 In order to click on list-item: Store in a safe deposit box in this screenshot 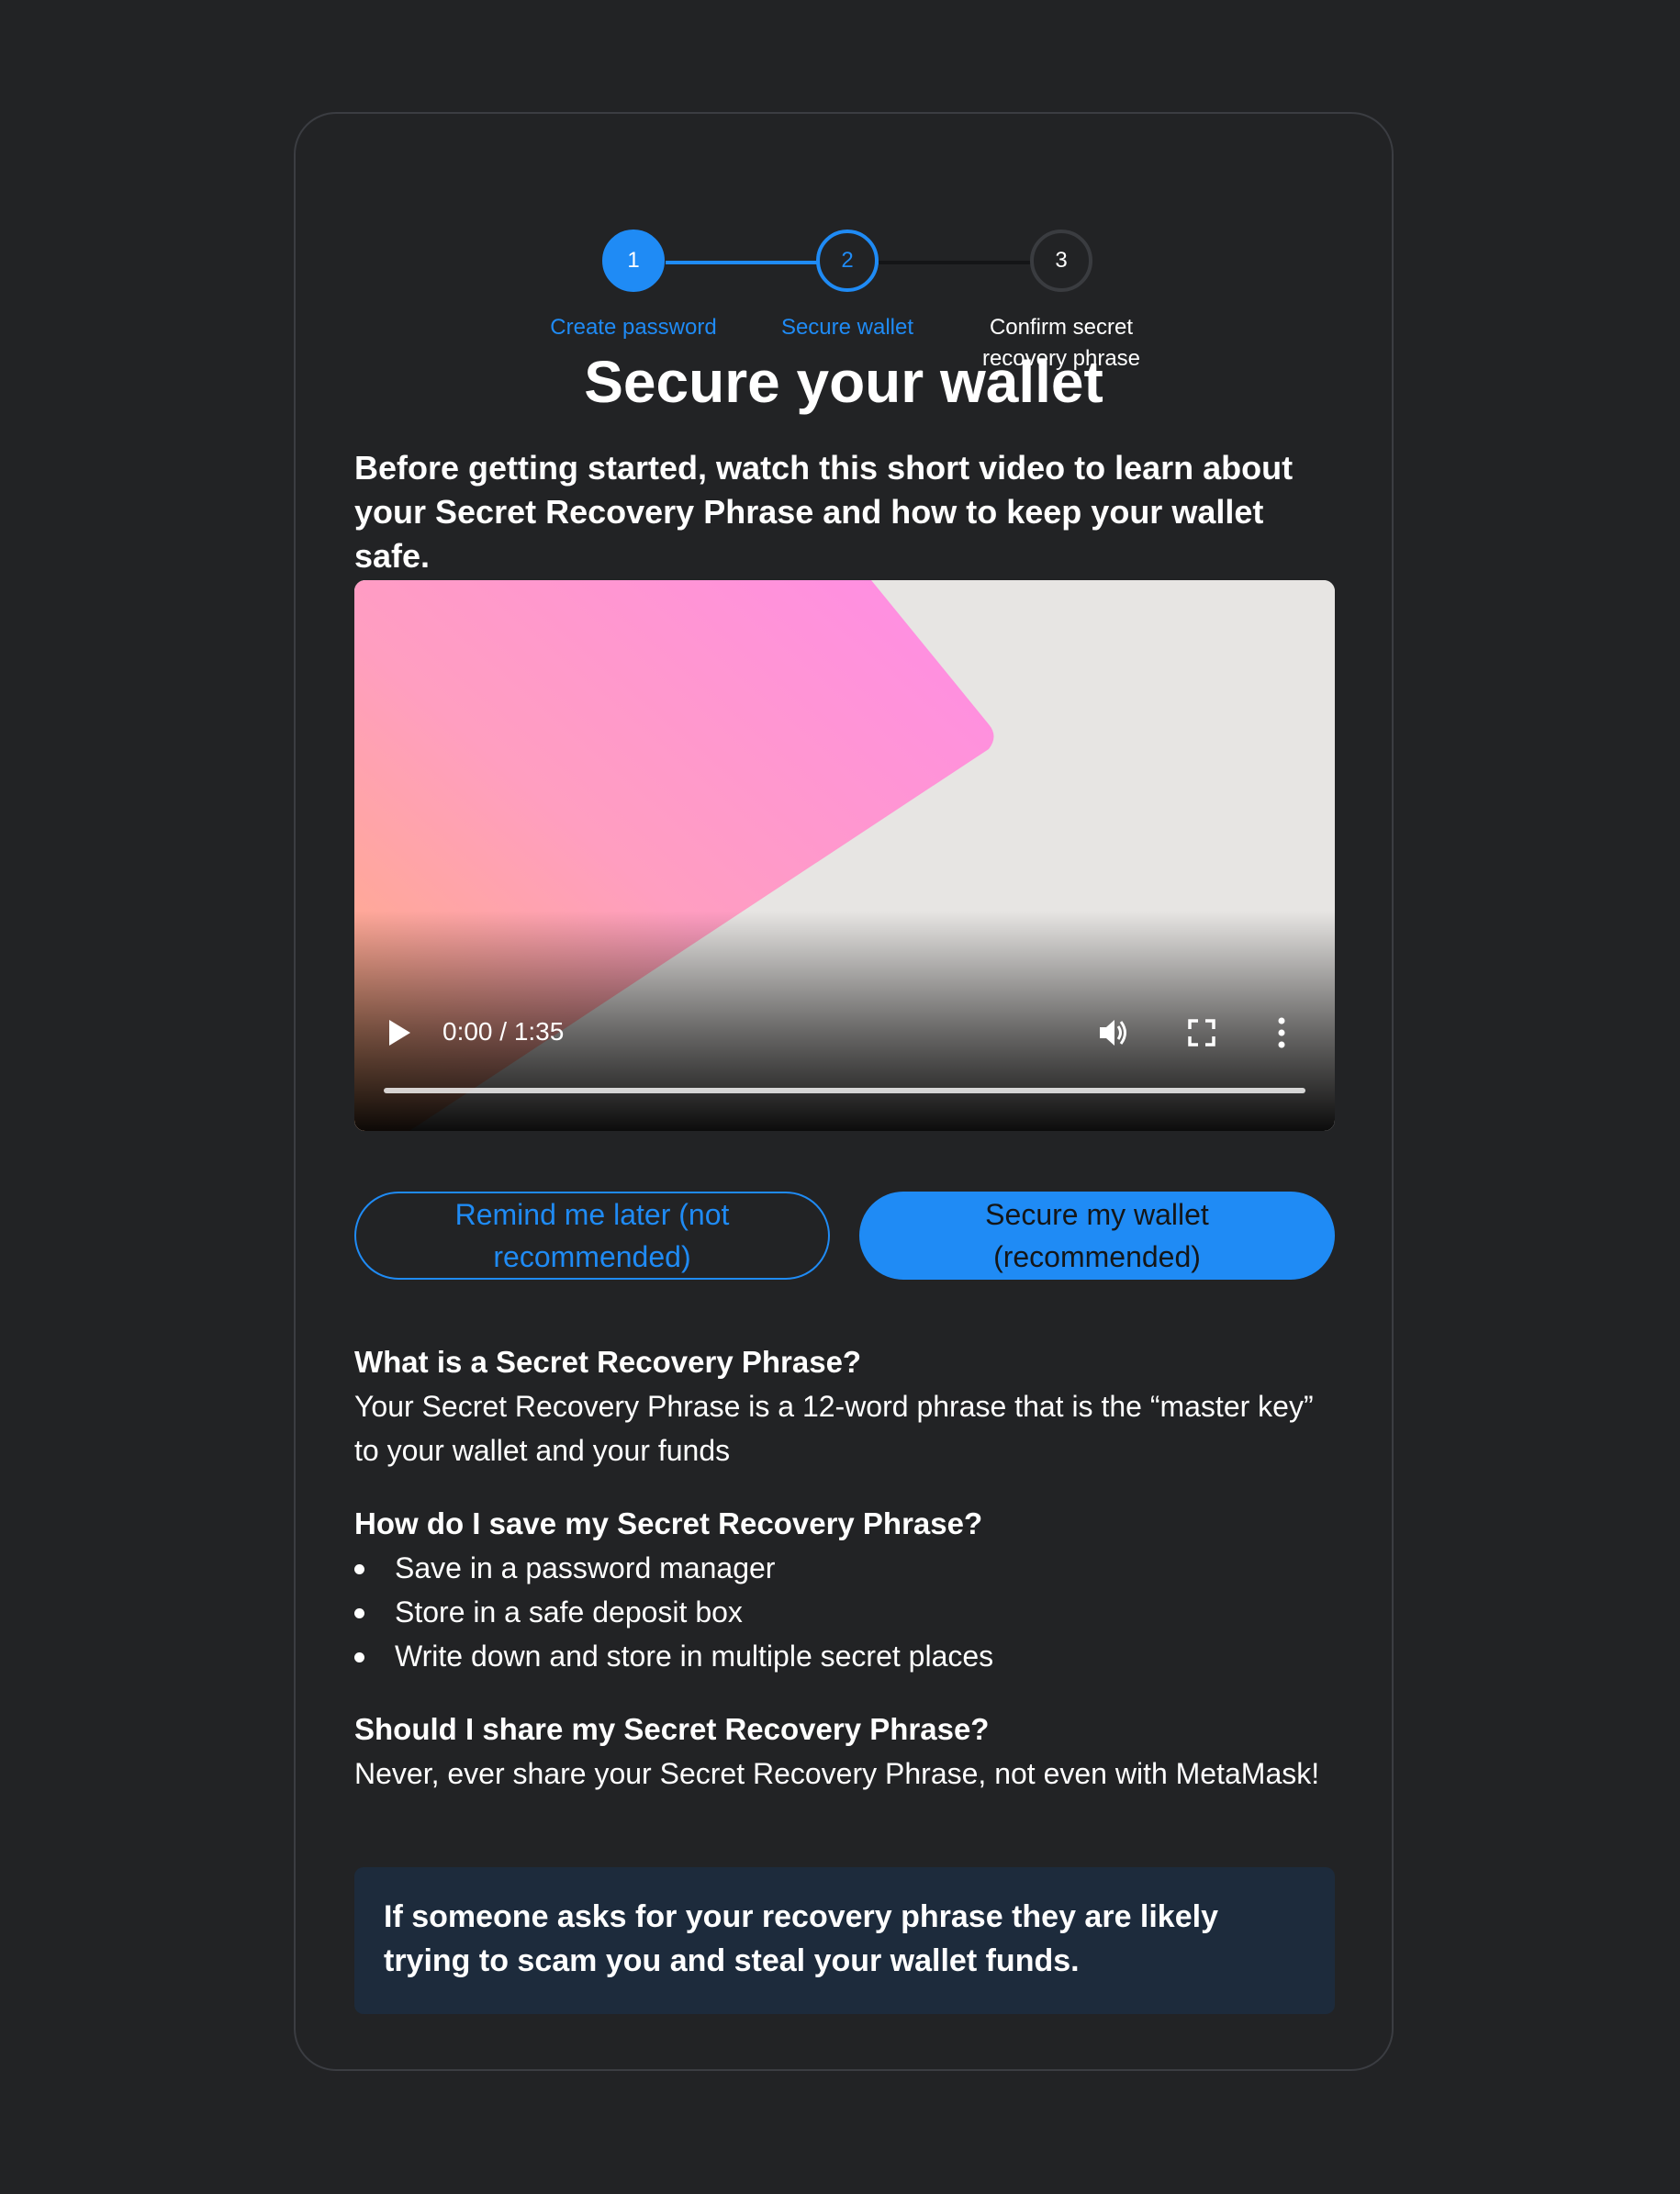, I will do `click(844, 1612)`.